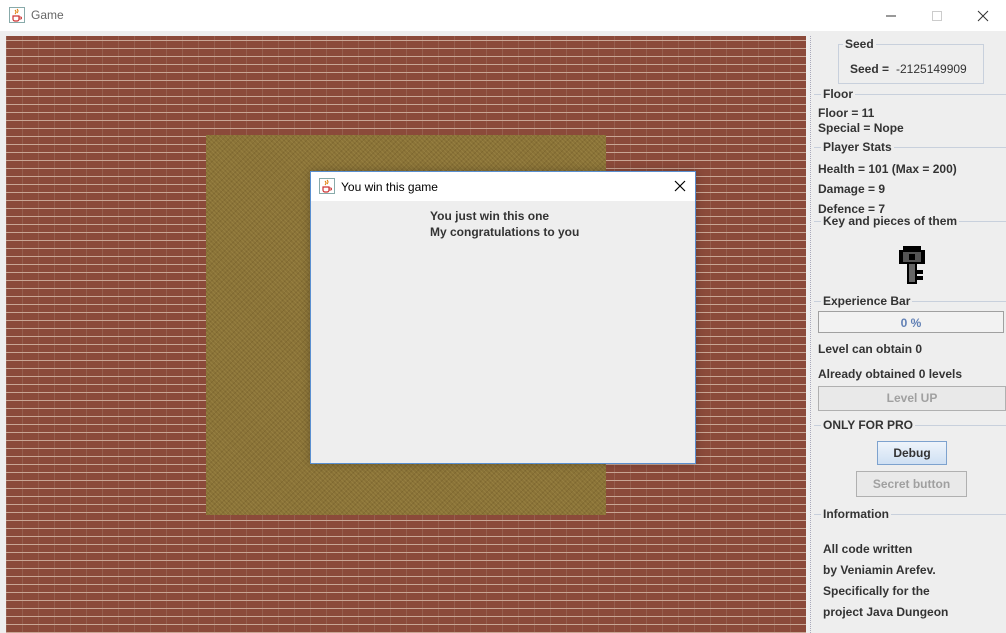 Image resolution: width=1006 pixels, height=633 pixels. I want to click on maximize-button, so click(937, 15).